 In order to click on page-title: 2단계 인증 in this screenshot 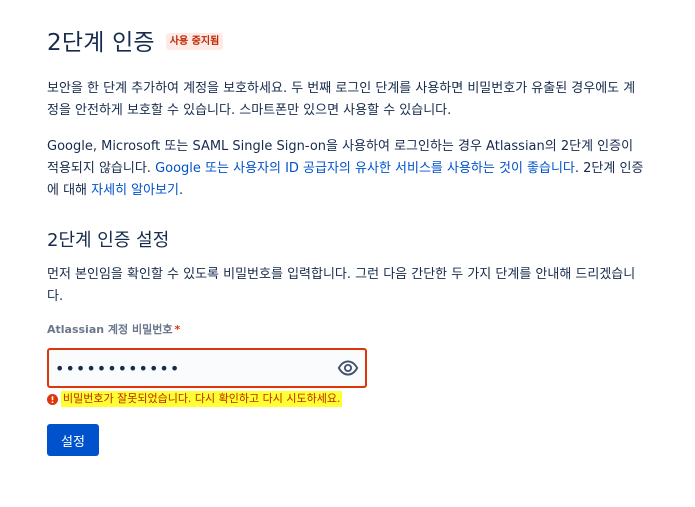, I will do `click(101, 43)`.